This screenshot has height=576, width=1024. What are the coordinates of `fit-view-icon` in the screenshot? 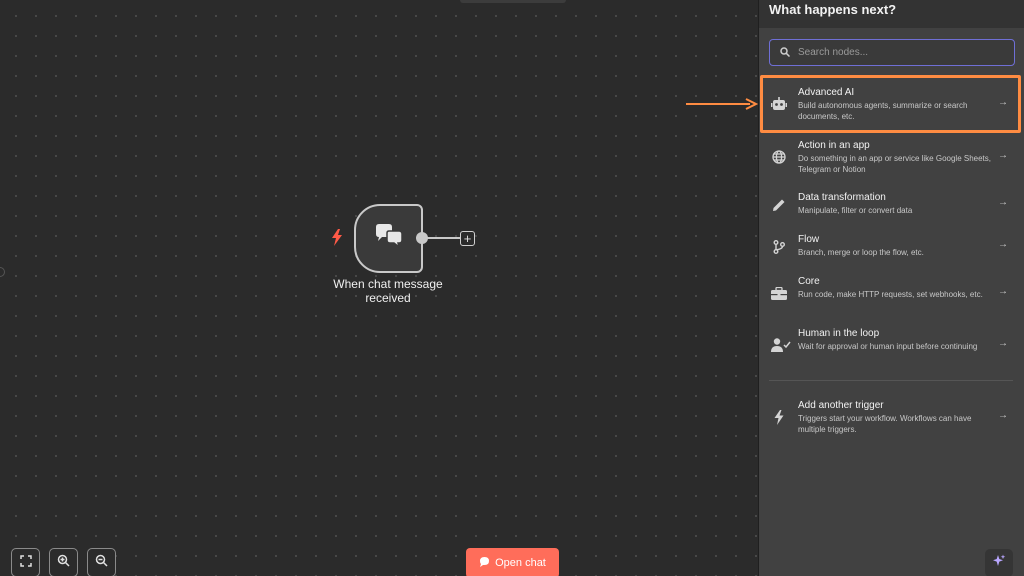 It's located at (25, 563).